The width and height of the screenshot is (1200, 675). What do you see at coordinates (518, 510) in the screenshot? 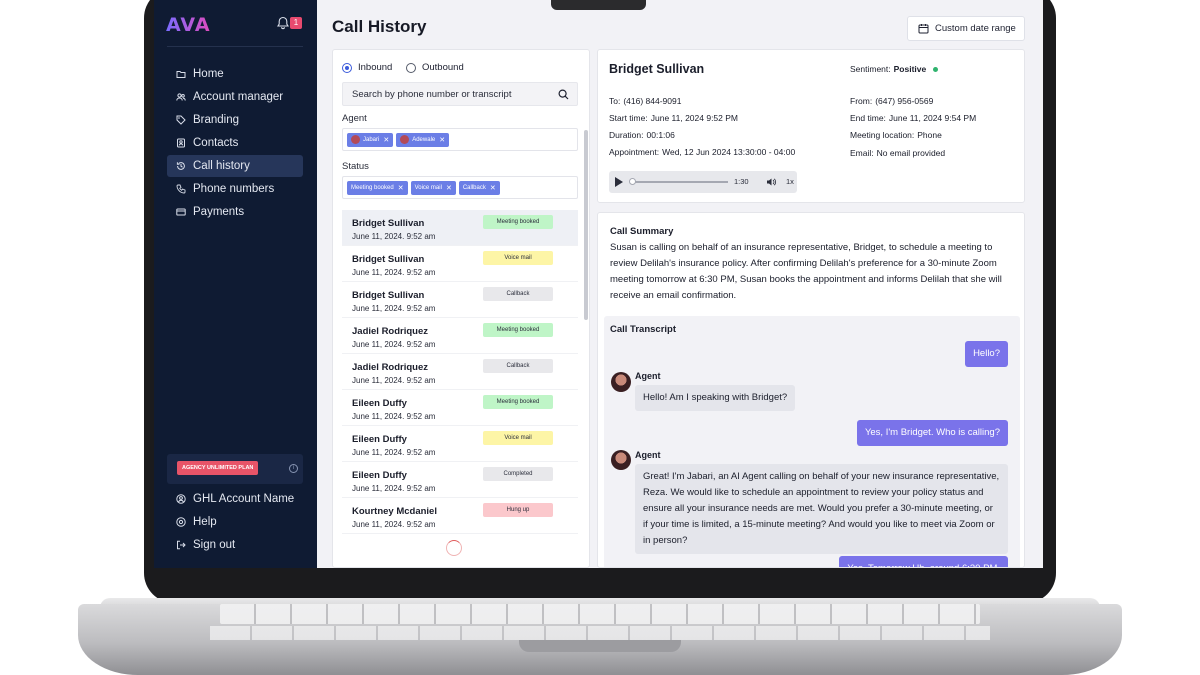
I see `status-badge: Hung up` at bounding box center [518, 510].